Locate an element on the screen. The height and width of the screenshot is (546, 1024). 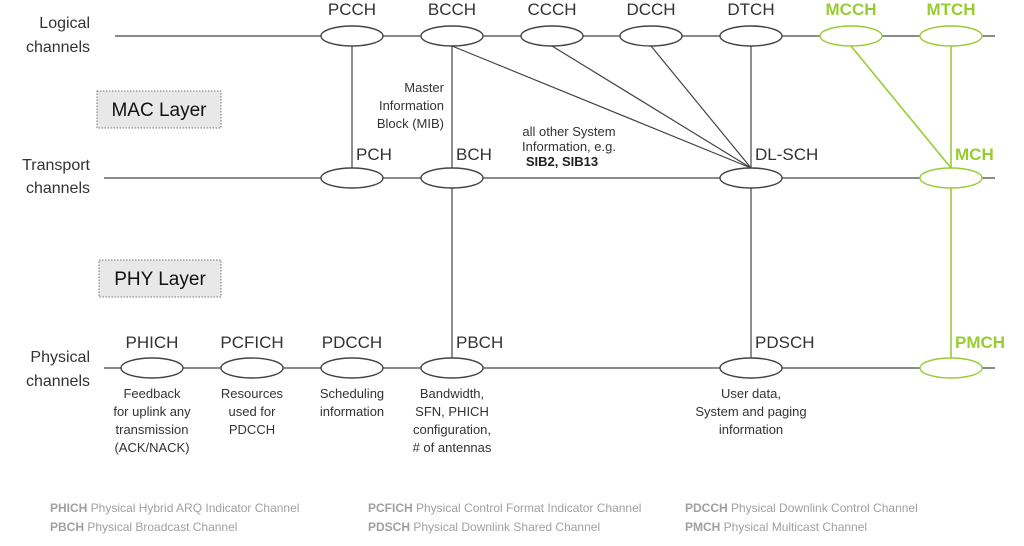
legend-item-pdsch: PDSCH Physical Downlink Shared Channel is located at coordinates (484, 527).